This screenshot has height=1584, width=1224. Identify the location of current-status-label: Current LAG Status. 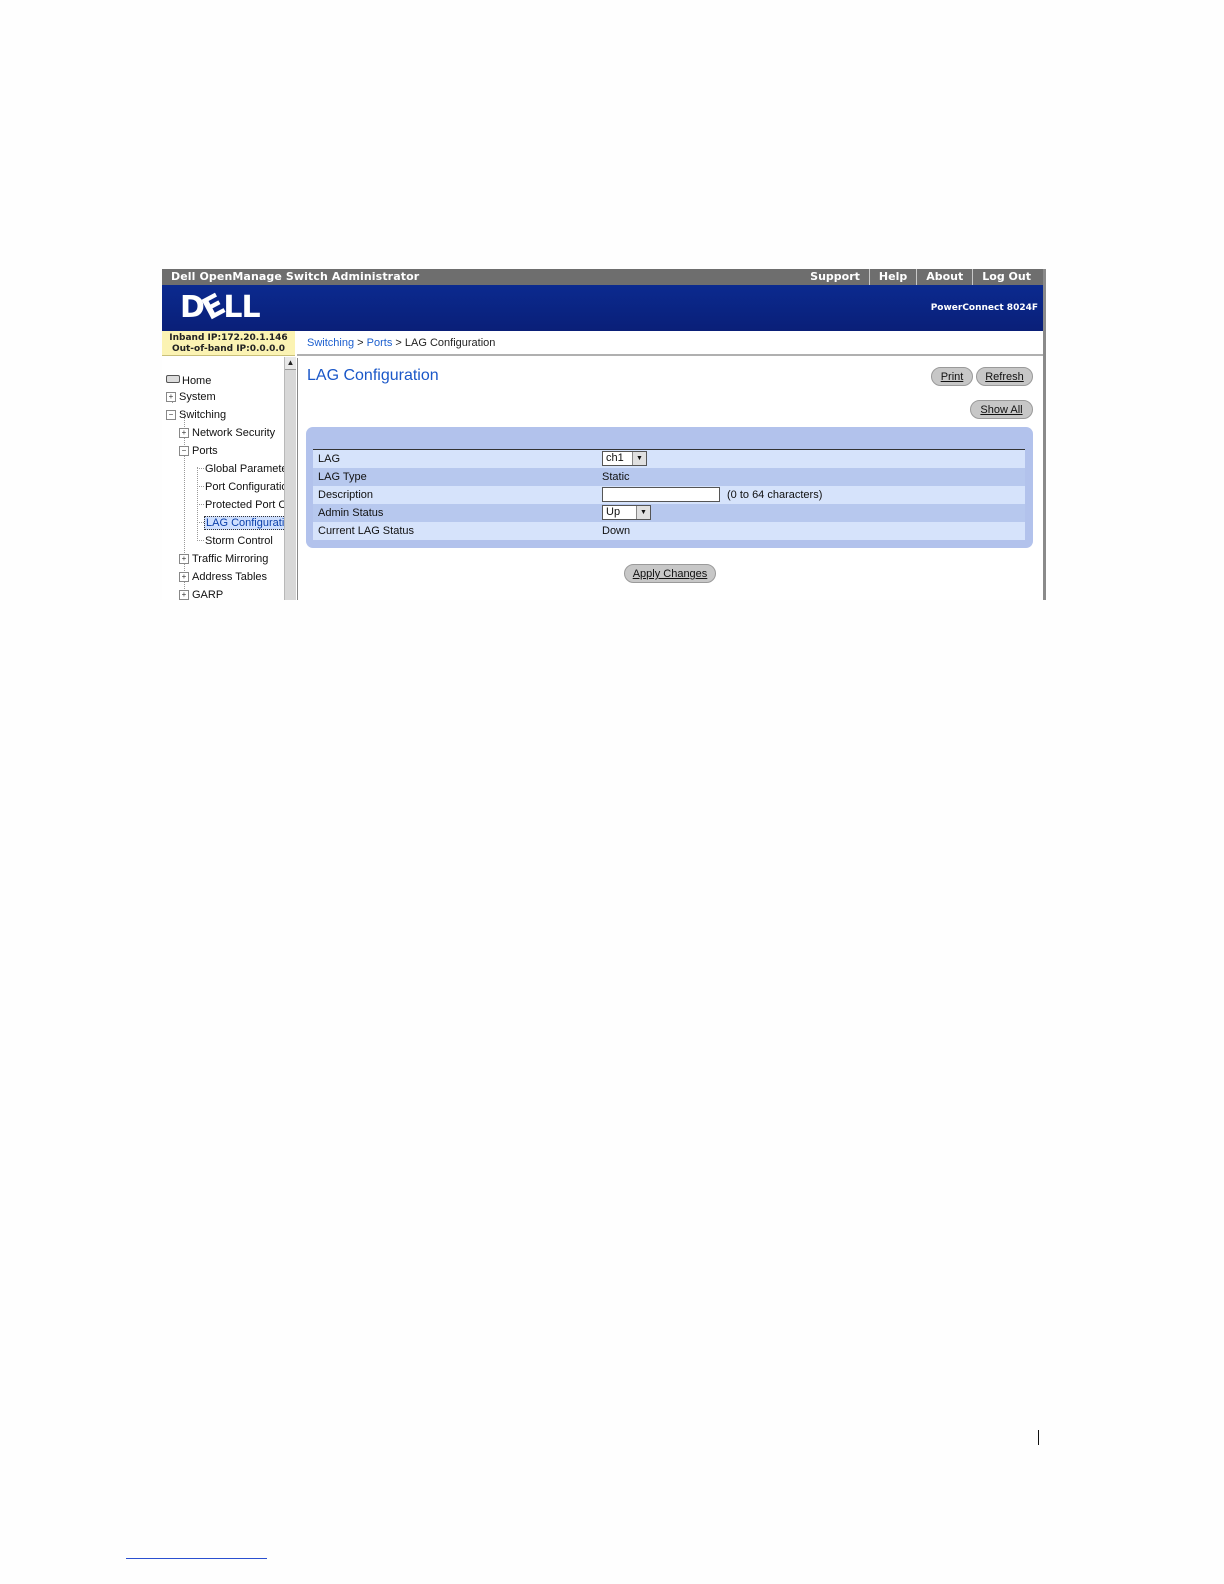
(366, 531).